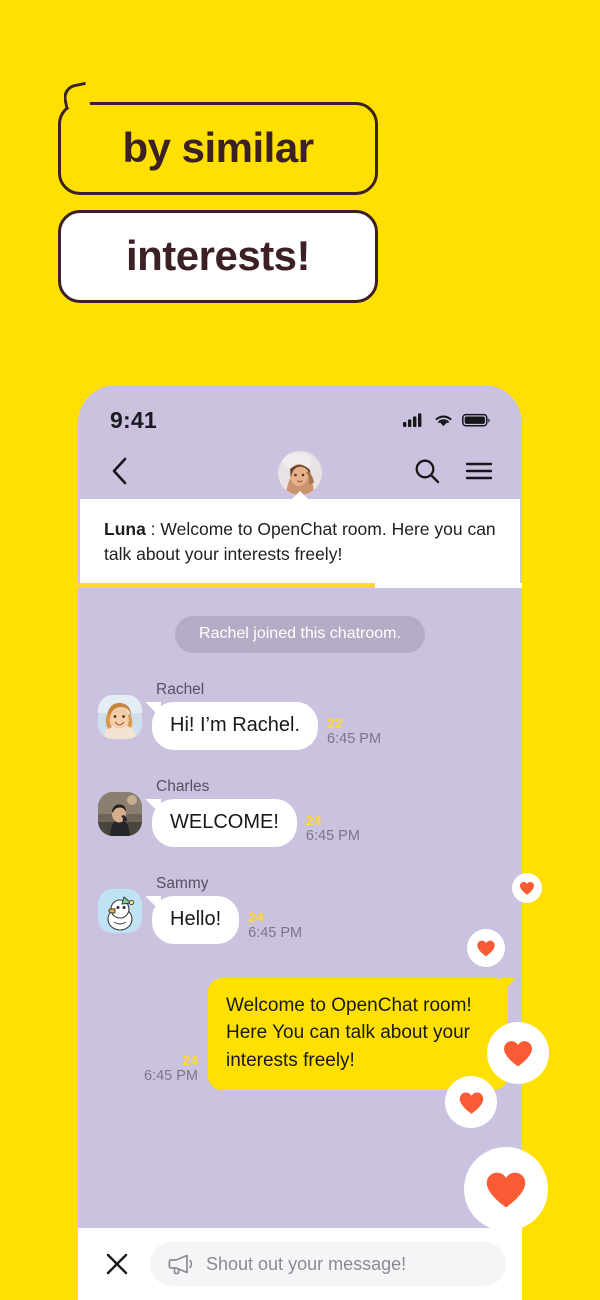 The width and height of the screenshot is (600, 1300). I want to click on close-icon, so click(117, 1264).